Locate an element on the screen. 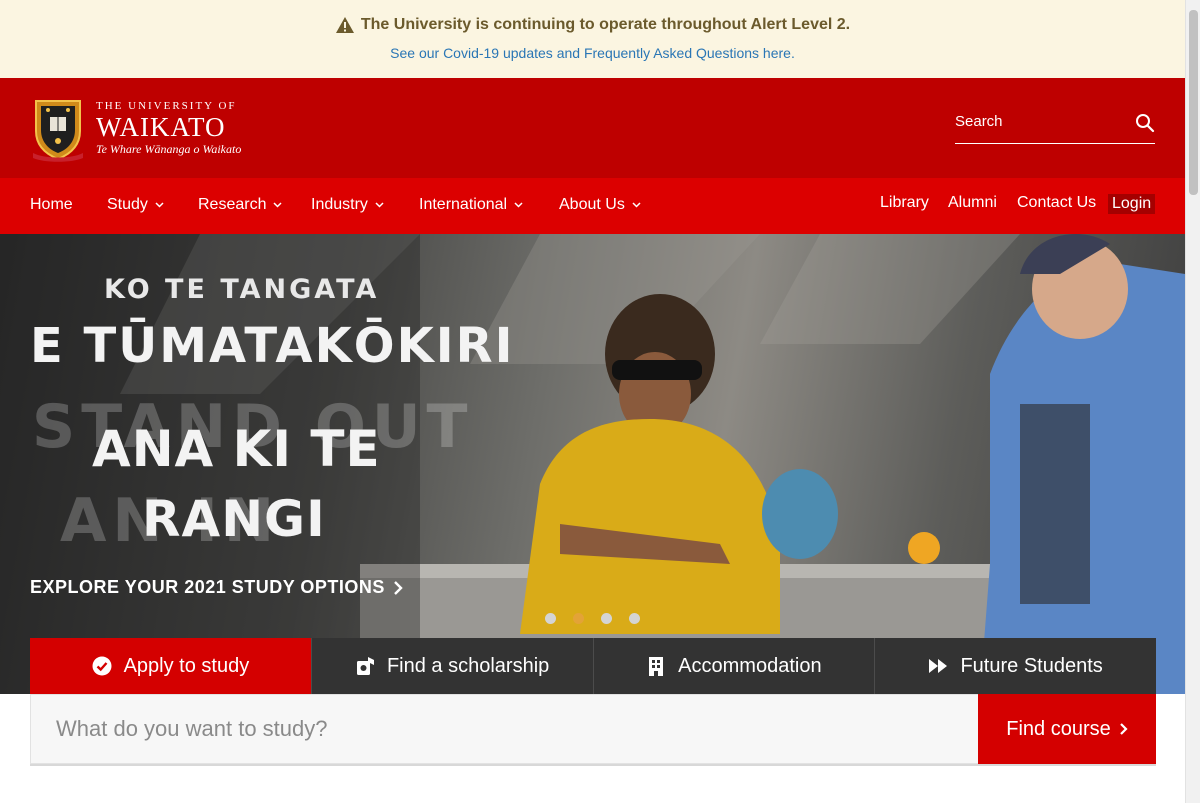  explore-study-options-link: EXPLORE YOUR 2021 STUDY OPTIONS is located at coordinates (216, 587).